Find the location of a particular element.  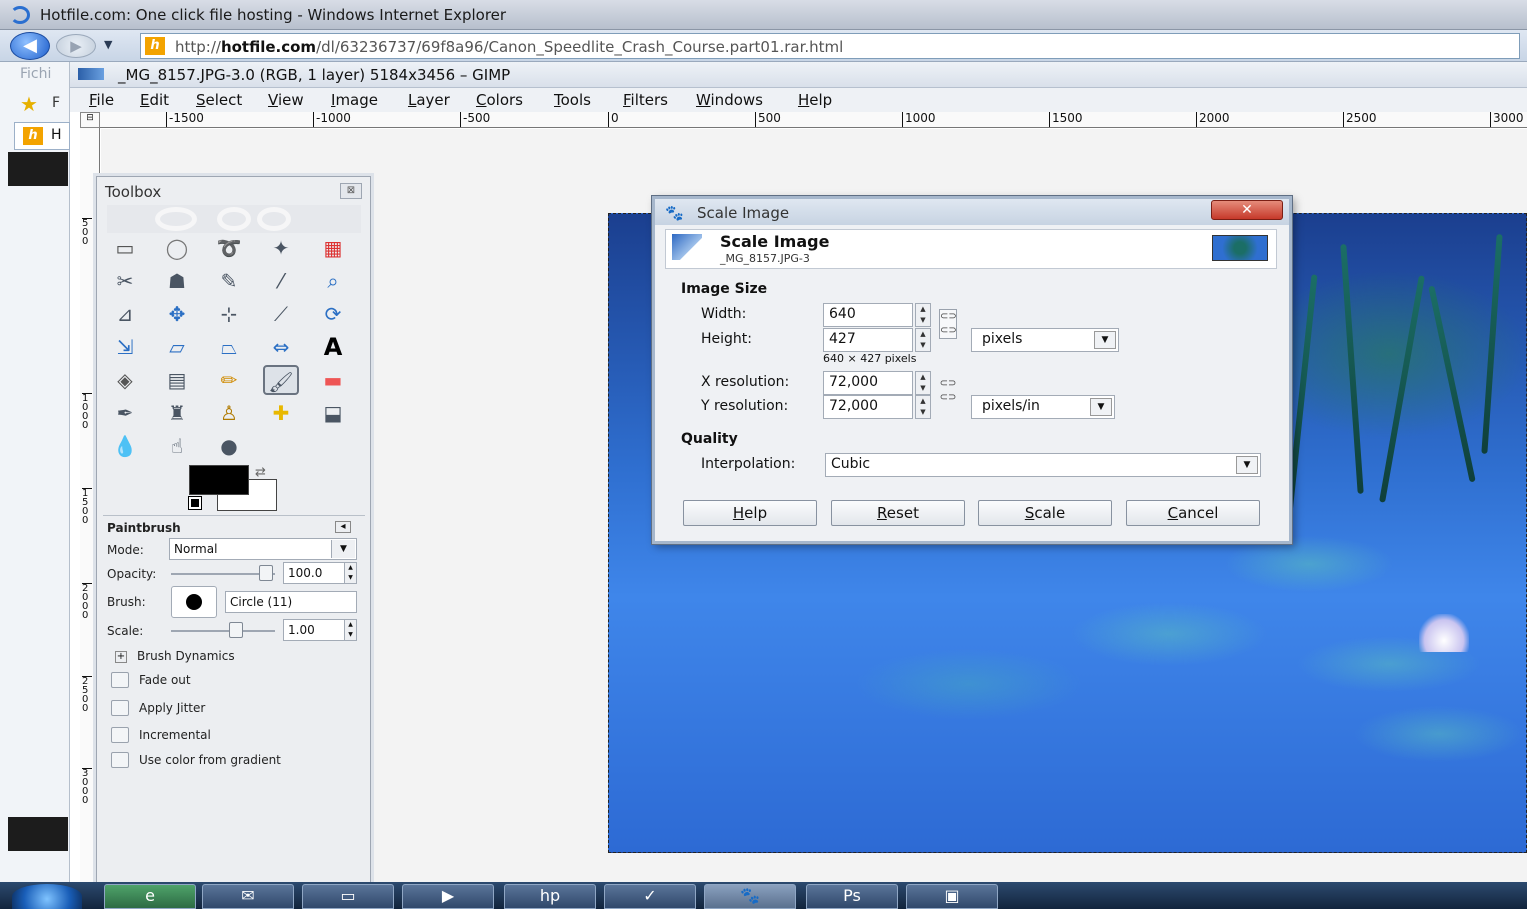

clone-icon: ♙ is located at coordinates (229, 413).